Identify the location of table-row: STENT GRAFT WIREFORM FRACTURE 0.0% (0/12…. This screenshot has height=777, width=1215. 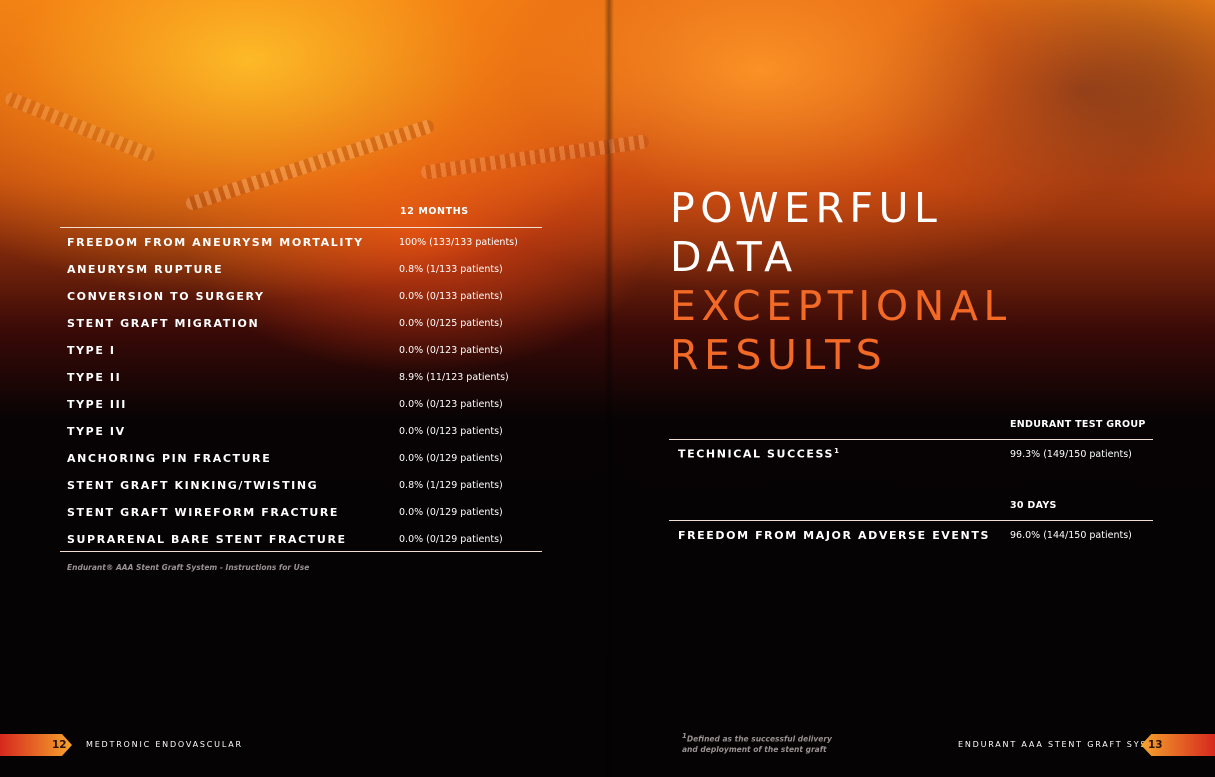
(302, 511).